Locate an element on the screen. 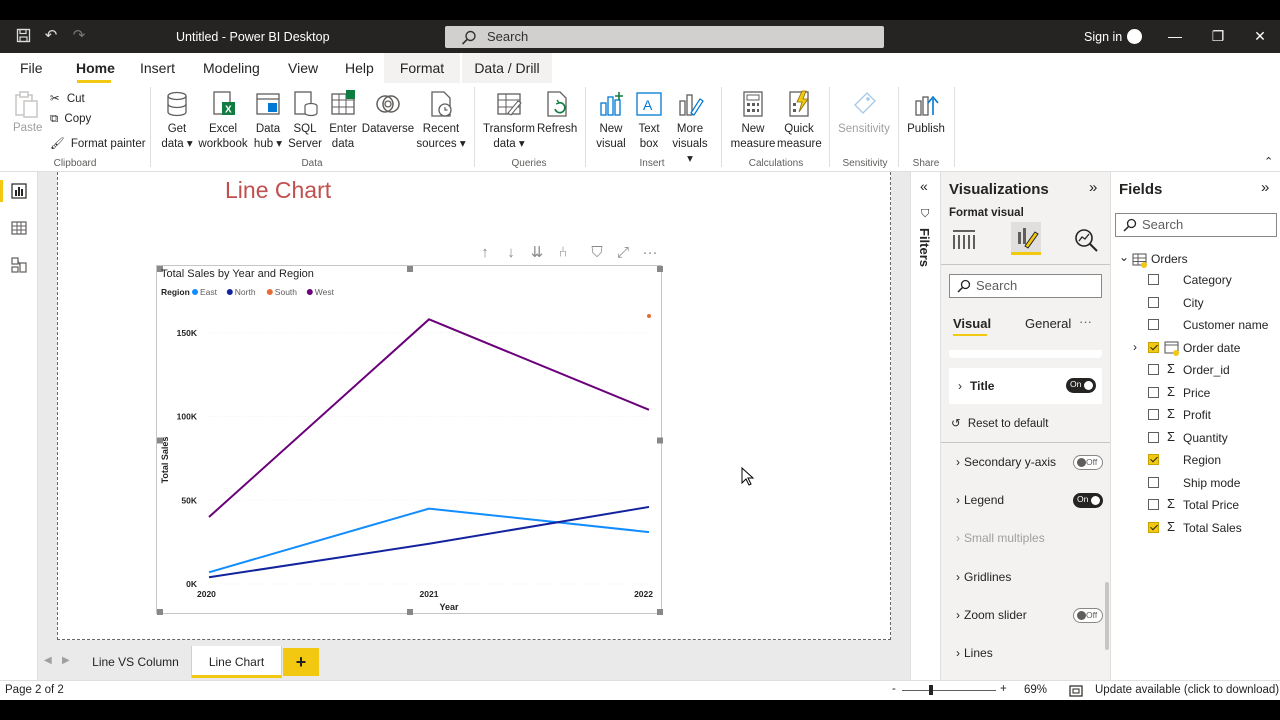 This screenshot has width=1280, height=720. data-hub-button: Data hub ▾ is located at coordinates (268, 120).